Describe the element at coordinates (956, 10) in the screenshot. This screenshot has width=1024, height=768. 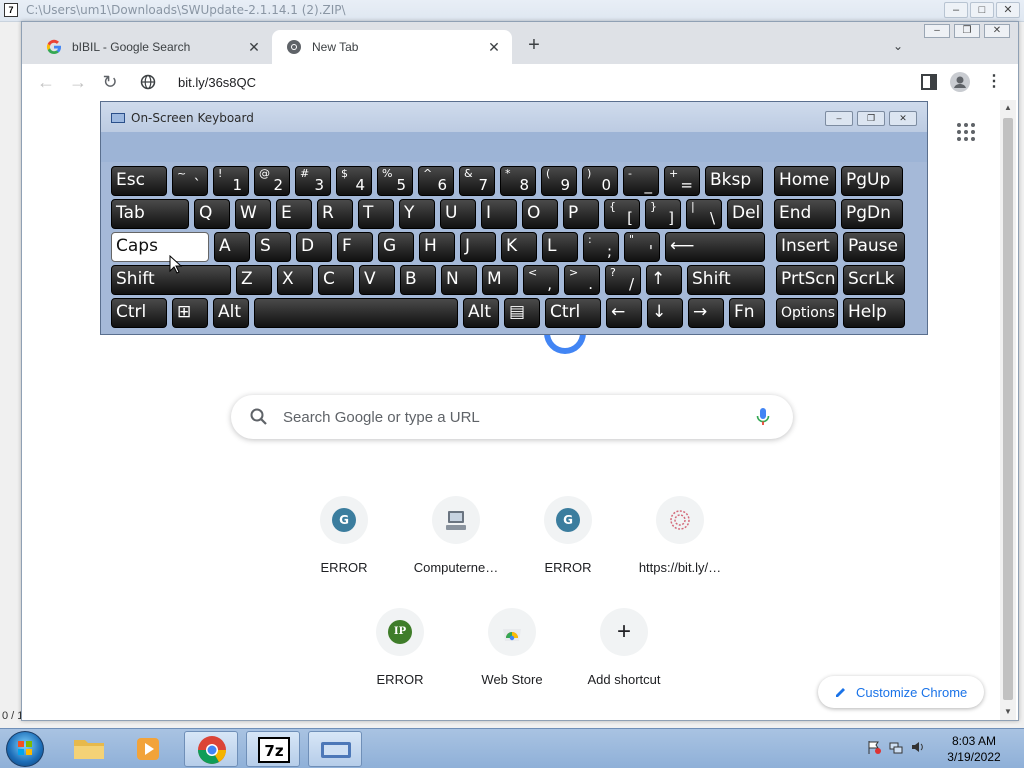
I see `background-minimize-button: –` at that location.